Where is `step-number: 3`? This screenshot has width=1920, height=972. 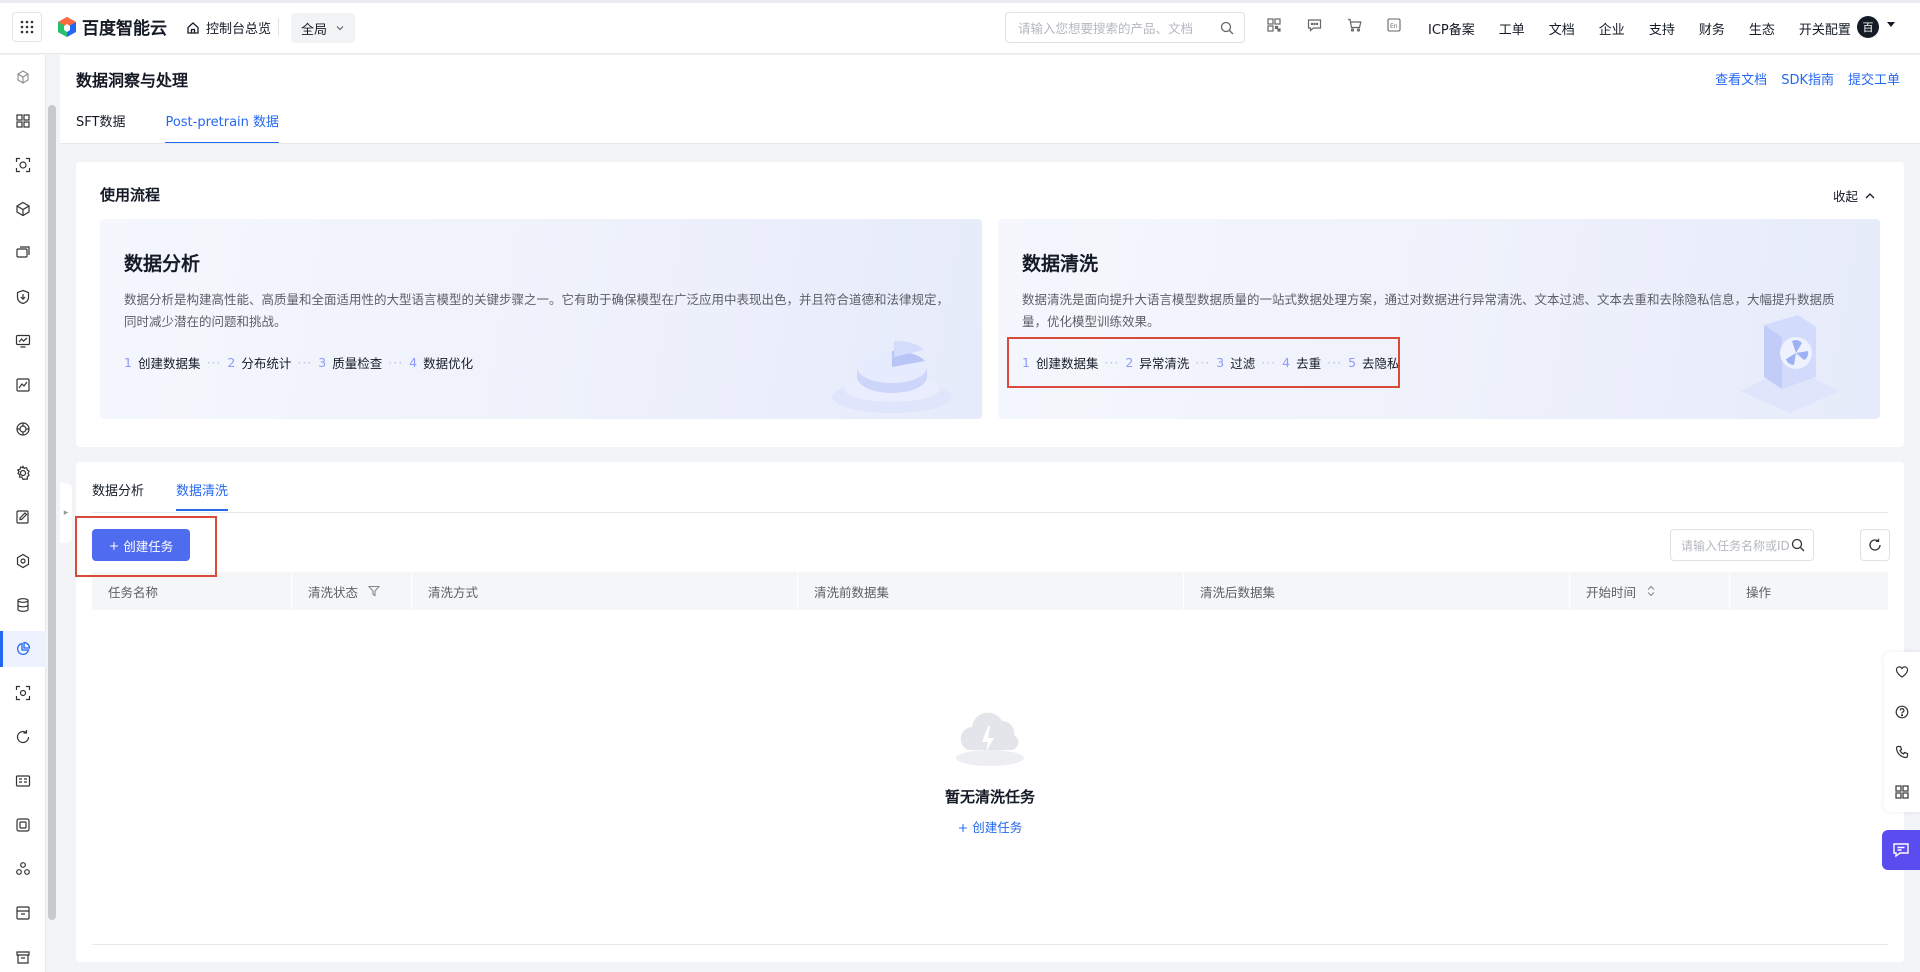
step-number: 3 is located at coordinates (322, 362).